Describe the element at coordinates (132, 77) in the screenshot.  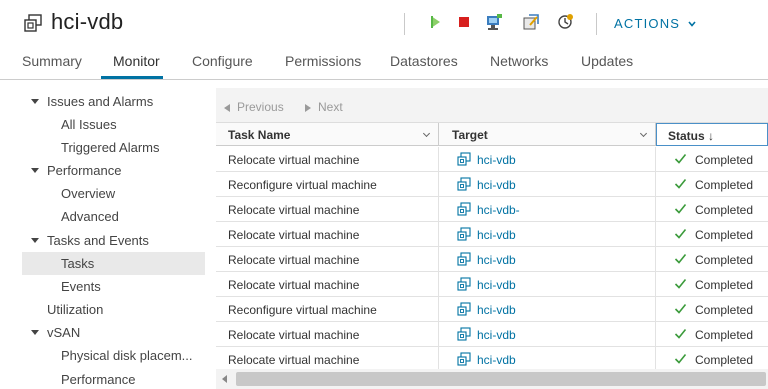
I see `active-tab-indicator` at that location.